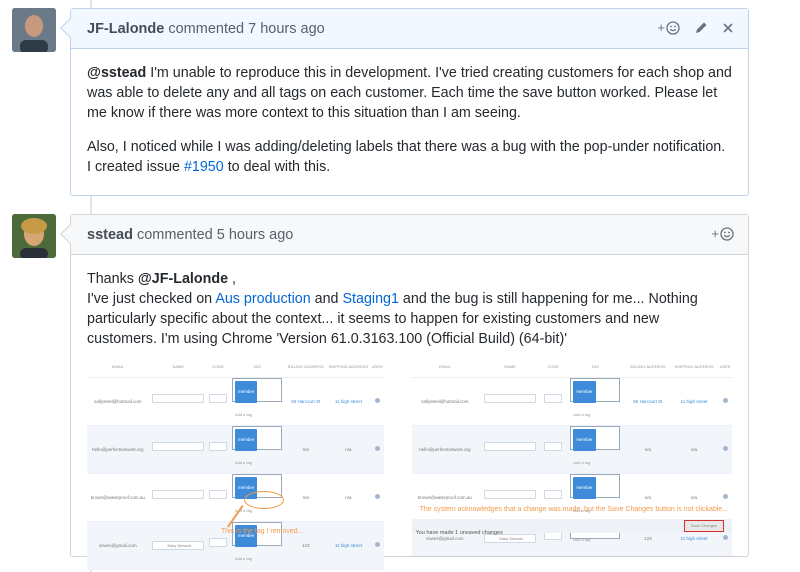  I want to click on cell-name: Mary Stewart, so click(178, 545).